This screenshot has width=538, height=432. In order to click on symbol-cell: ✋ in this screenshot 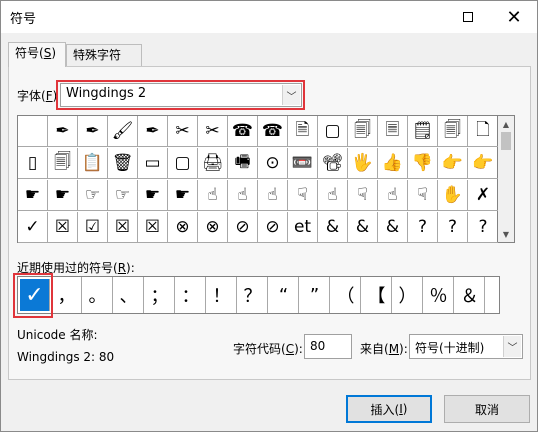, I will do `click(453, 195)`.